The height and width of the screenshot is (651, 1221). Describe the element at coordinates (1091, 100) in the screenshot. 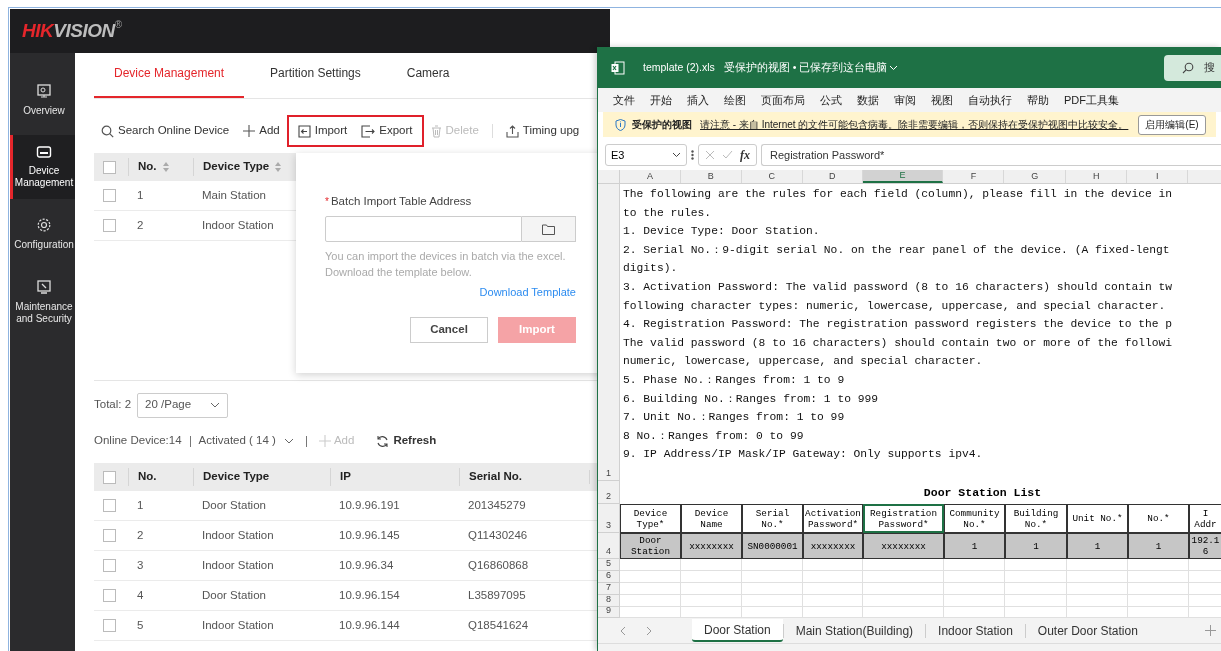

I see `menu-item: PDF工具集` at that location.